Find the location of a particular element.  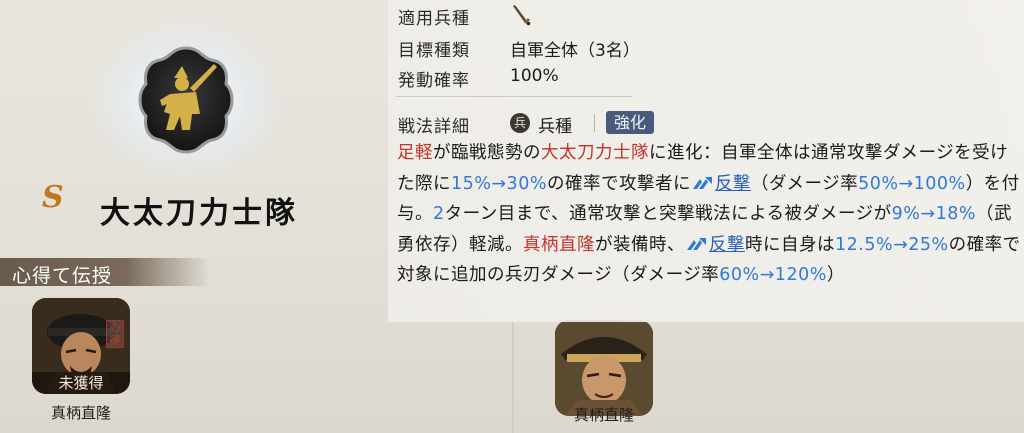

stat-label-target: 目標種類 is located at coordinates (434, 51).